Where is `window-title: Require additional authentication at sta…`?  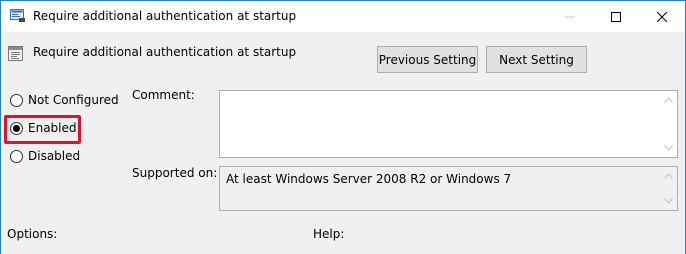 window-title: Require additional authentication at sta… is located at coordinates (165, 16).